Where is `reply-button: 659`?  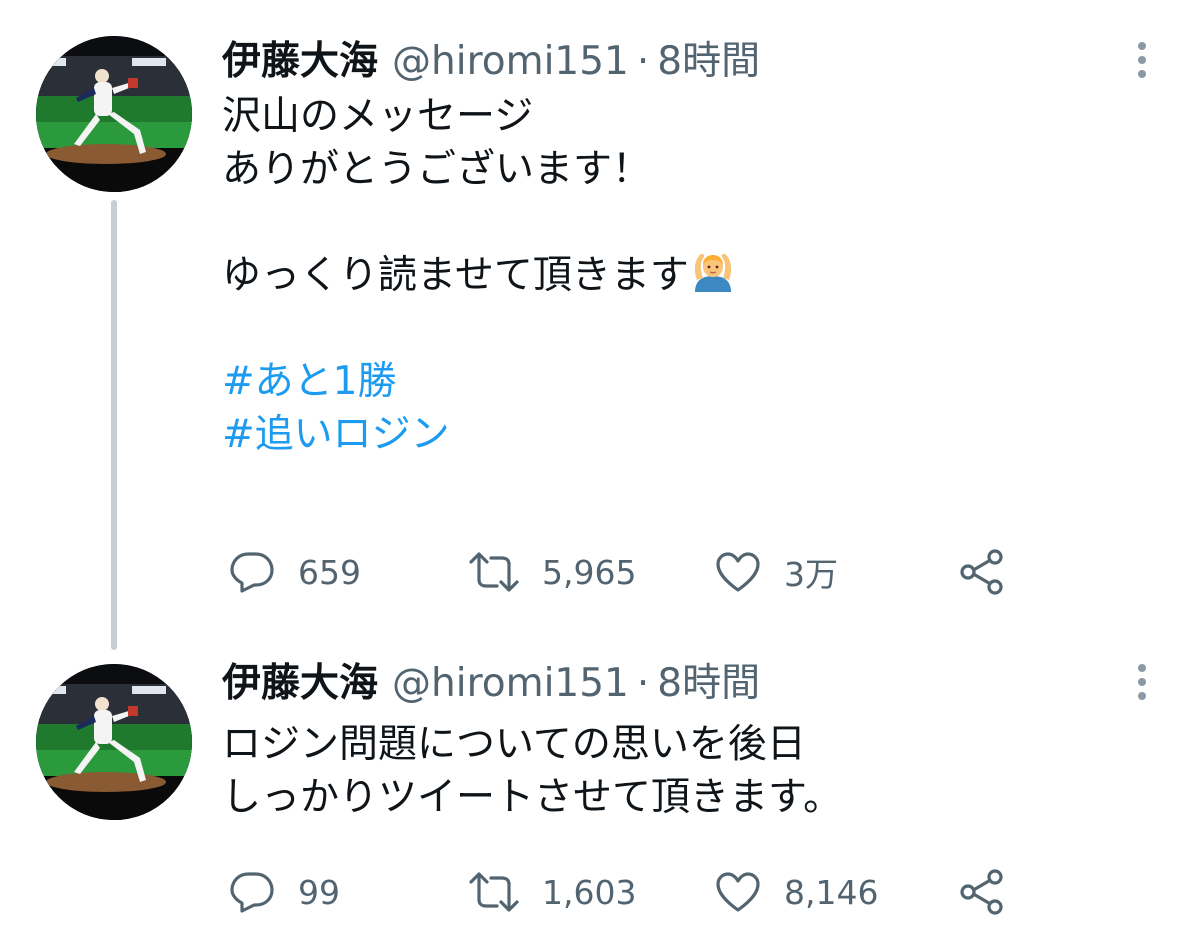 reply-button: 659 is located at coordinates (294, 572).